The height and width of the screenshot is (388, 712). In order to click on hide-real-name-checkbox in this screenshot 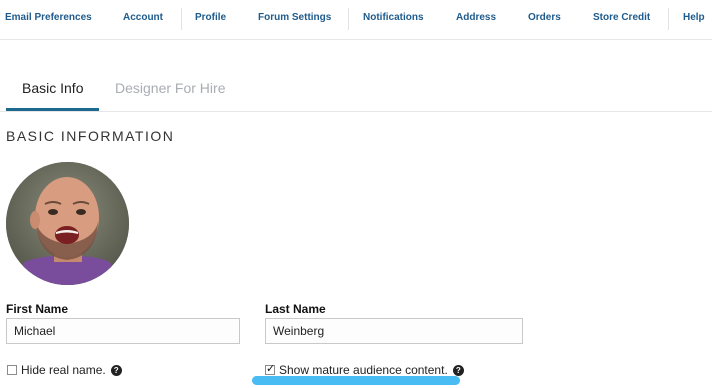, I will do `click(12, 370)`.